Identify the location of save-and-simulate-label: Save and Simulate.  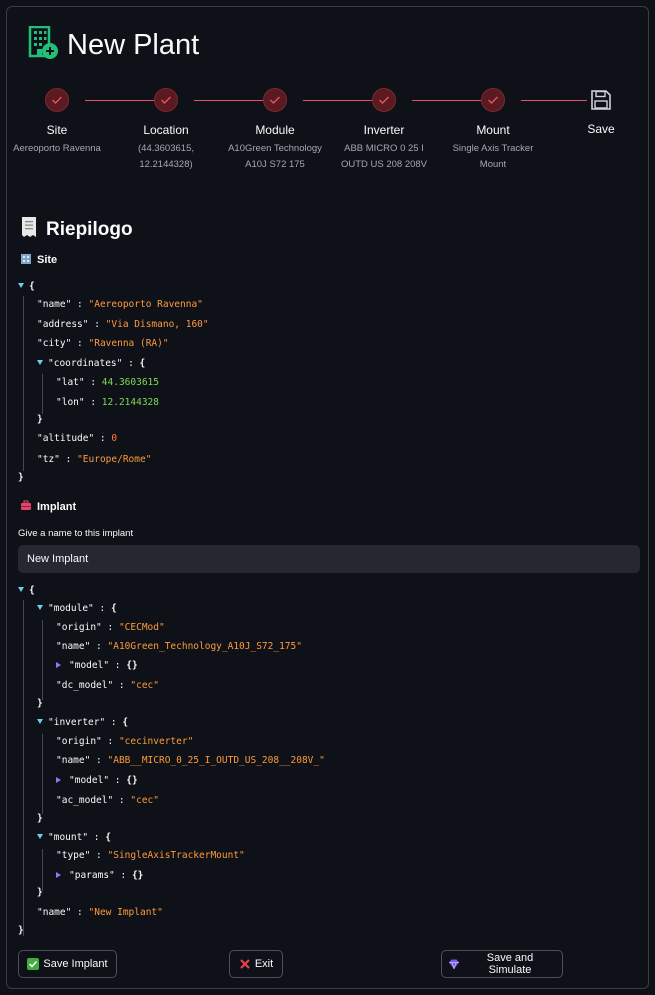
(510, 964).